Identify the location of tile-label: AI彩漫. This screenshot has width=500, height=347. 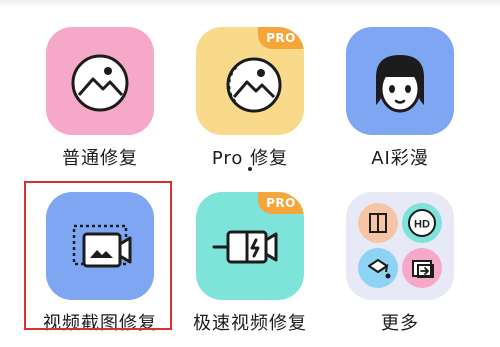
(400, 158).